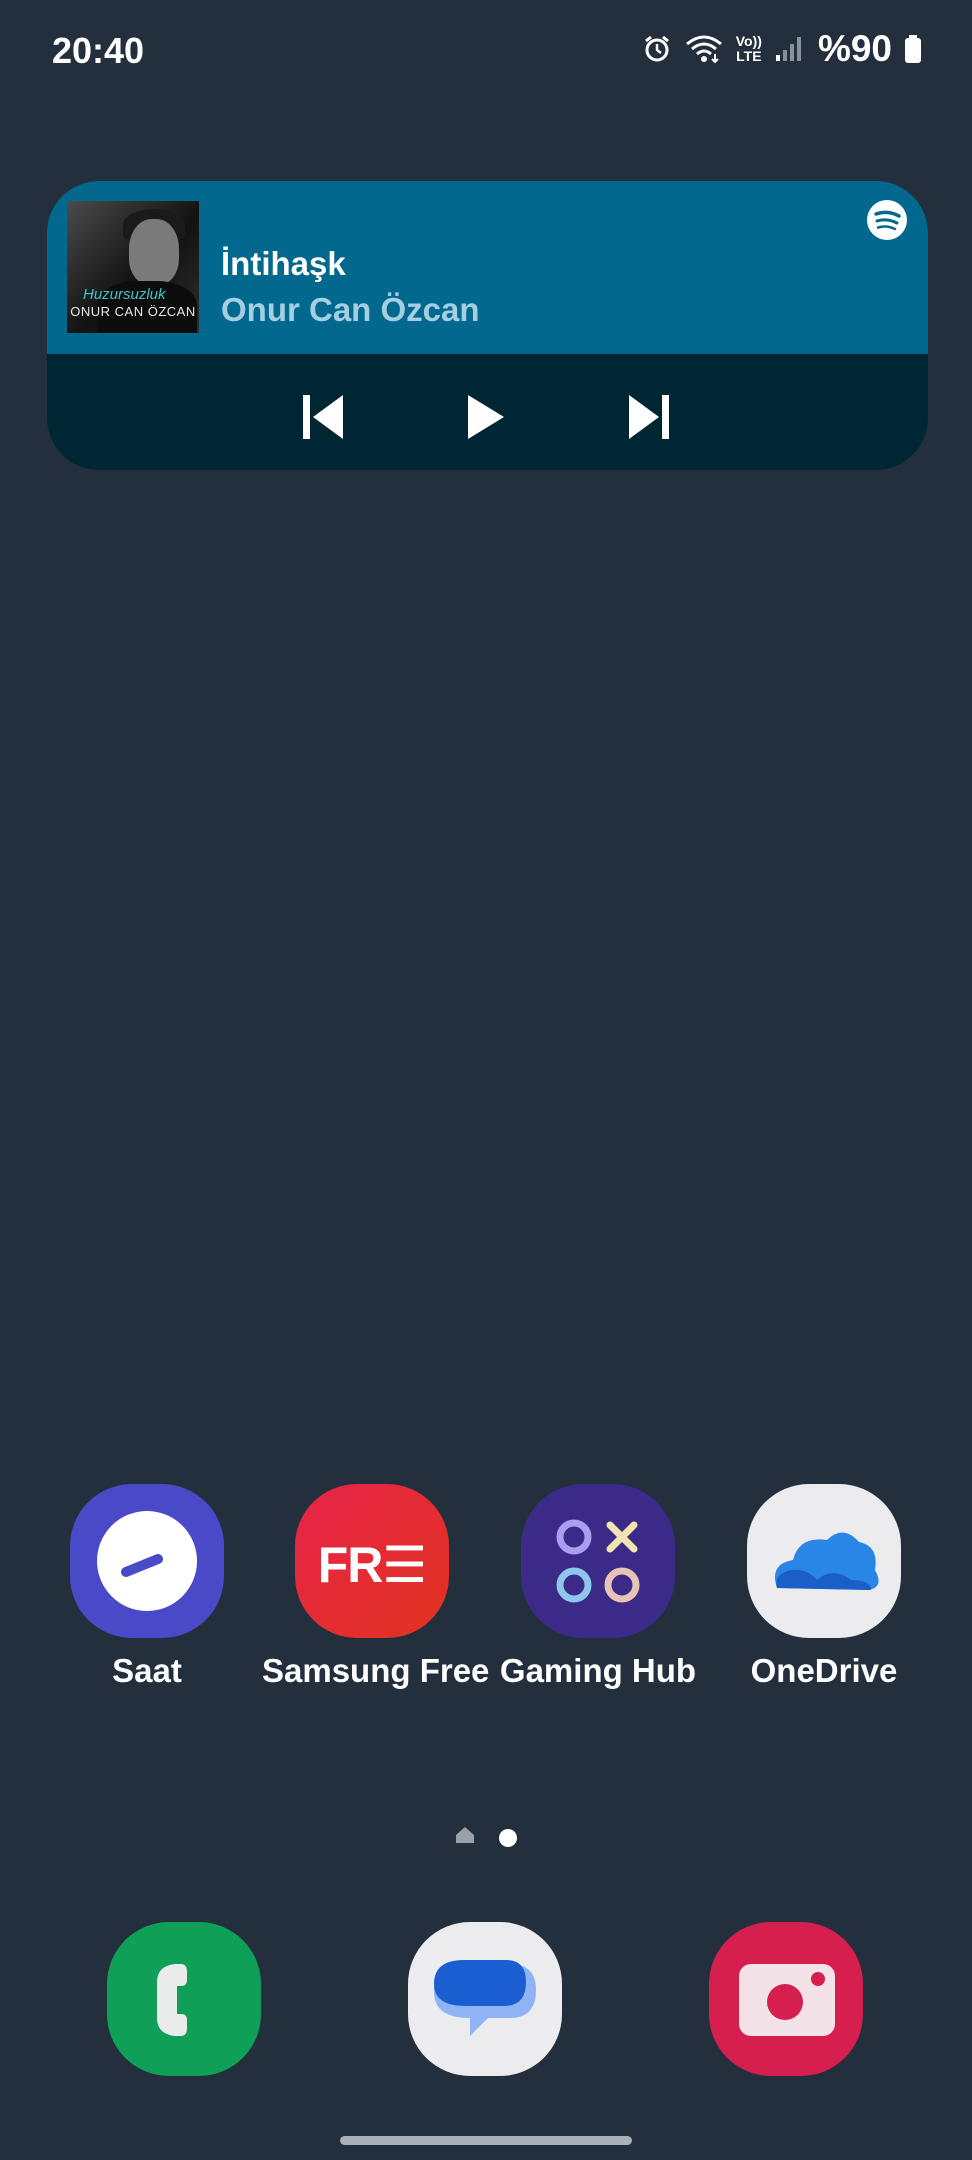 The width and height of the screenshot is (972, 2160). I want to click on page-indicator, so click(486, 1837).